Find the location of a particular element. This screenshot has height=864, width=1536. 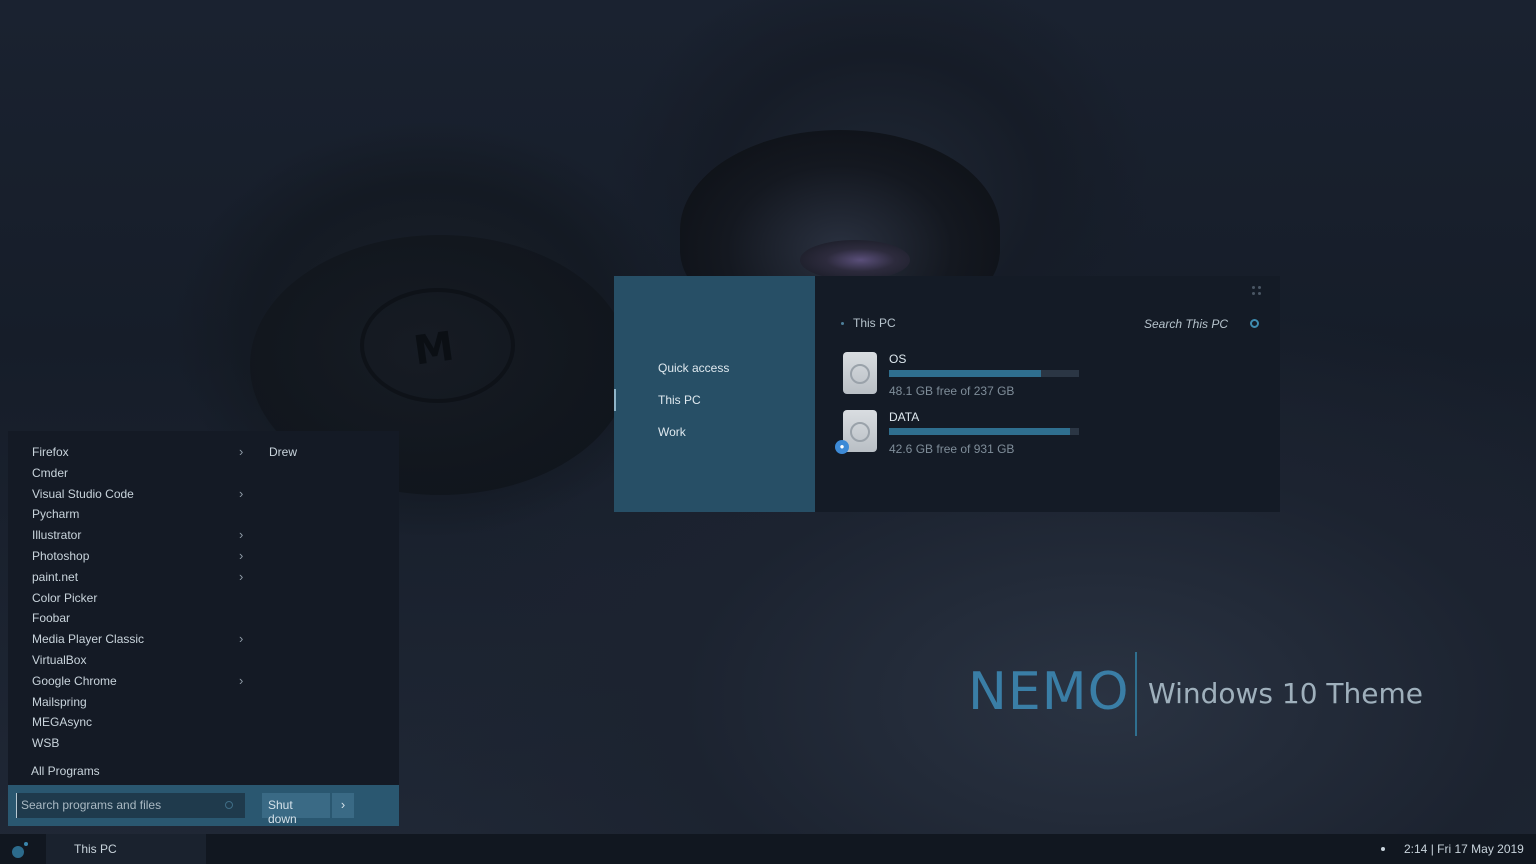

program-item: WSB is located at coordinates (142, 743).